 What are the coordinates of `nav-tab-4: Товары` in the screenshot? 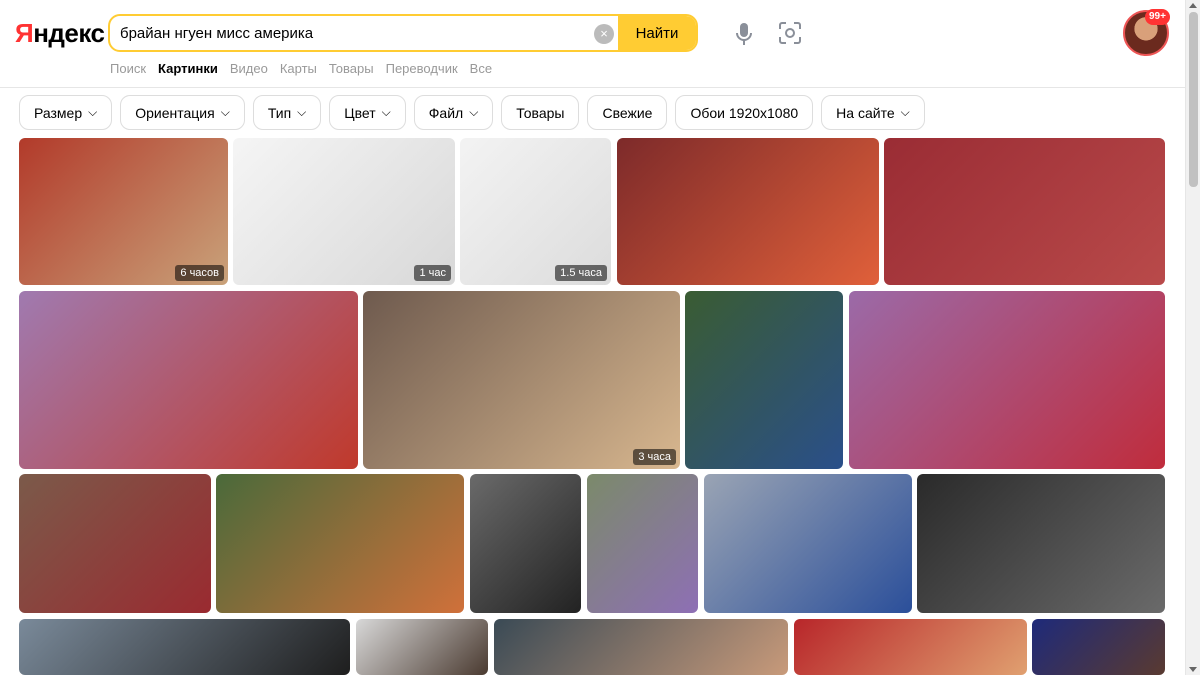 It's located at (351, 71).